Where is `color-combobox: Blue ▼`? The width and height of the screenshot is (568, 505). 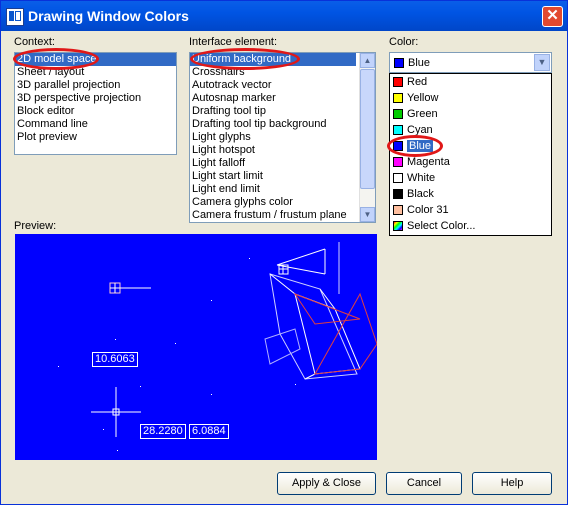
color-combobox: Blue ▼ is located at coordinates (470, 62).